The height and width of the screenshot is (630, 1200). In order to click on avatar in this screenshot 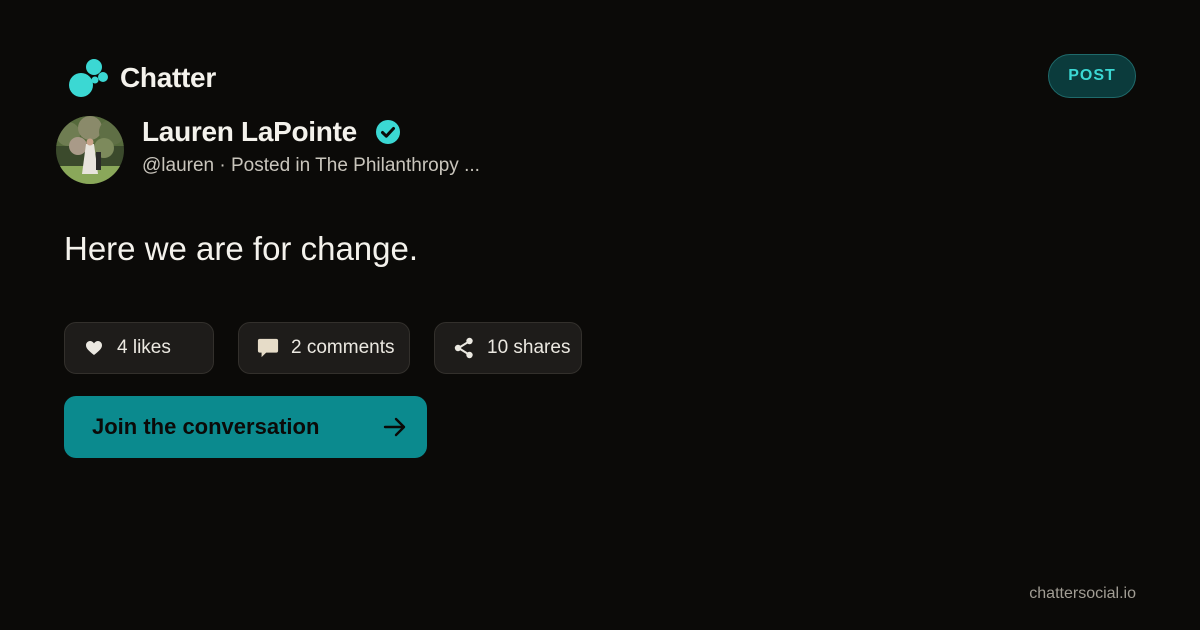, I will do `click(90, 150)`.